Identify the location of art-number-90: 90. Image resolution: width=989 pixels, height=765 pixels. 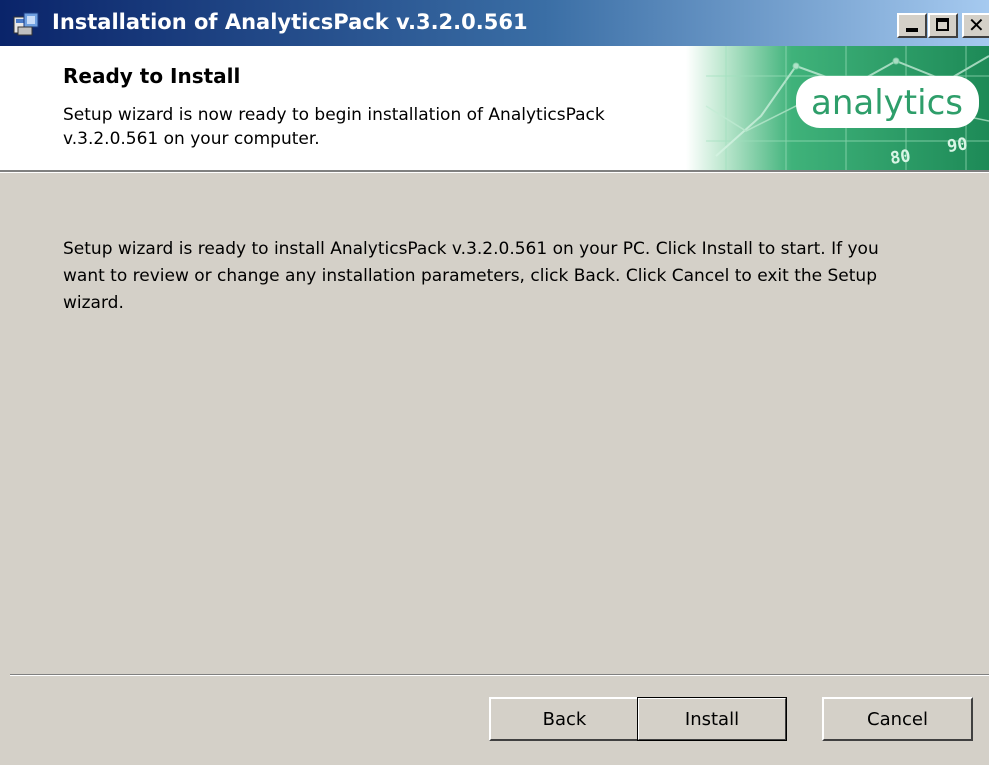
(957, 145).